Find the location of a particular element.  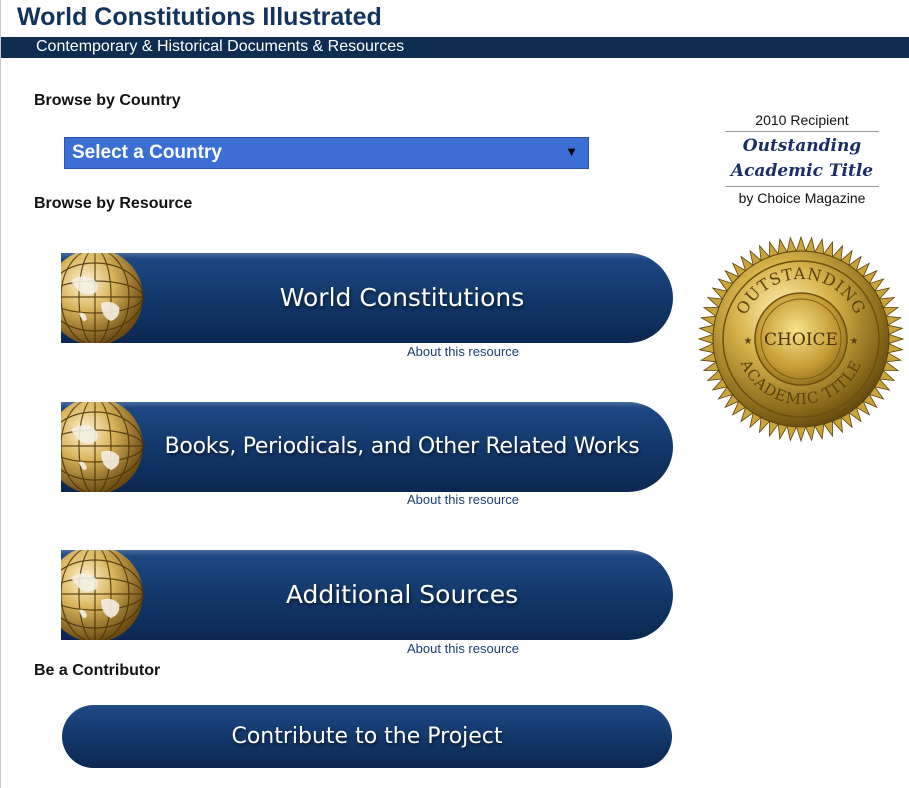

country-select-value: Select a Country is located at coordinates (147, 152).